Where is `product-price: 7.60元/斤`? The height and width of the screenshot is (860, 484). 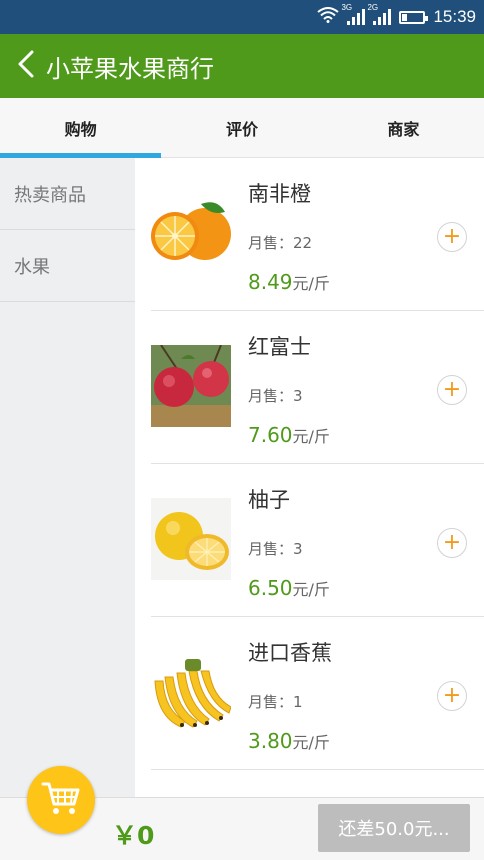 product-price: 7.60元/斤 is located at coordinates (289, 435).